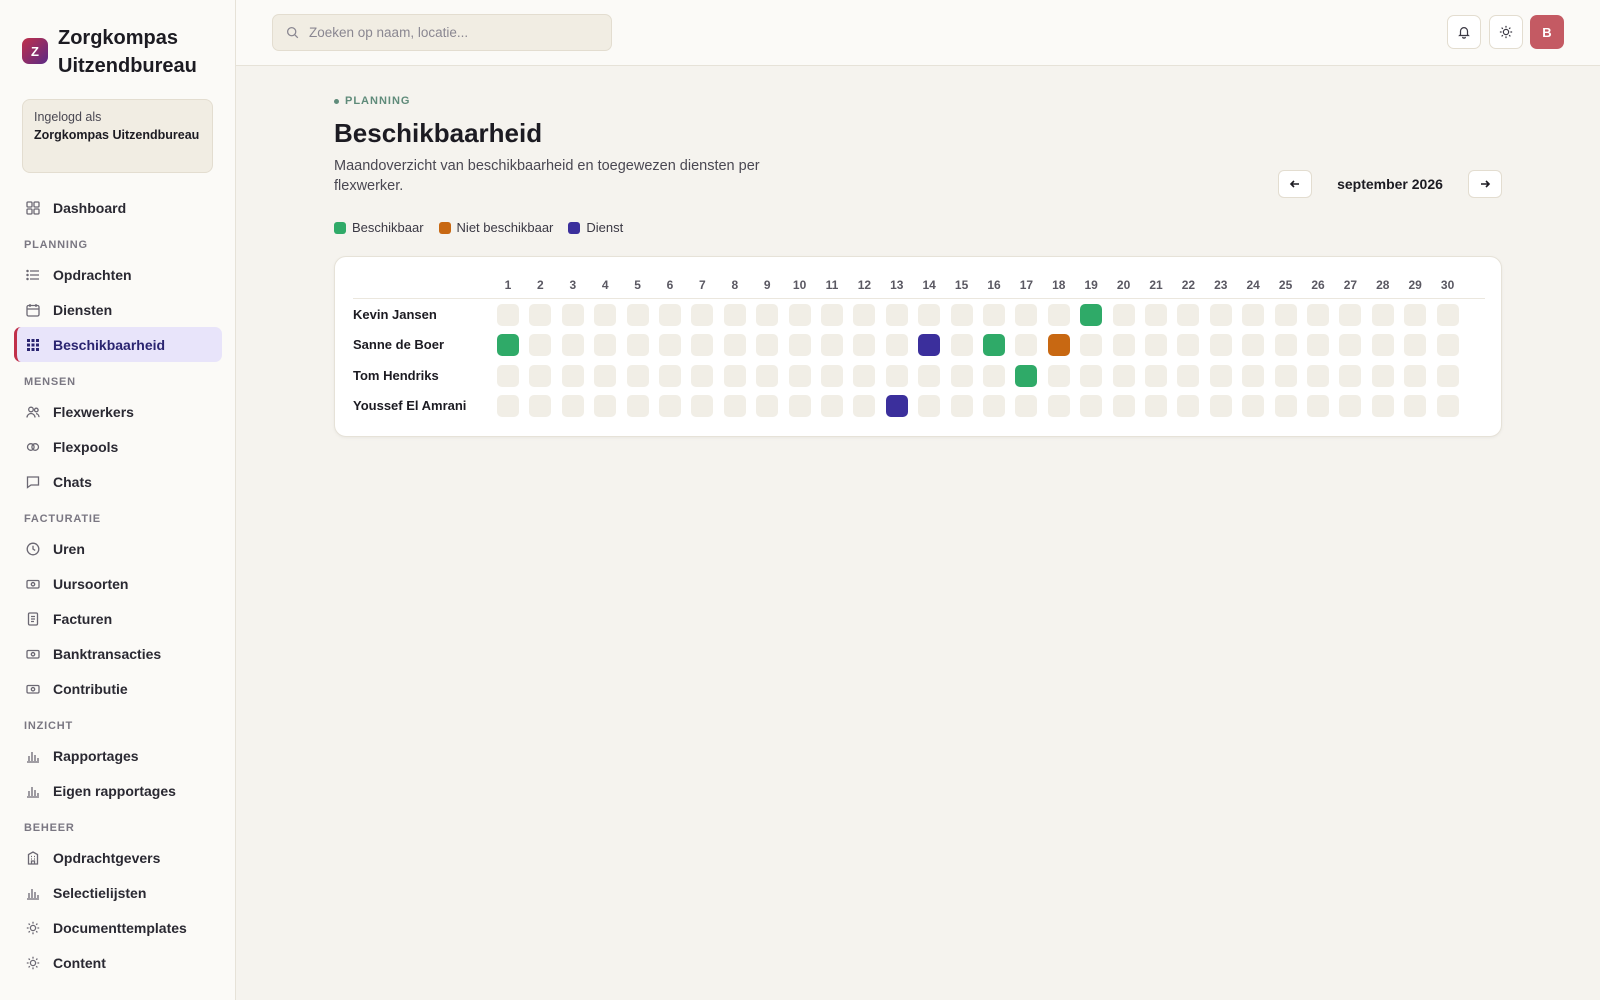 The image size is (1600, 1000). Describe the element at coordinates (395, 314) in the screenshot. I see `flexworker-name: Kevin Jansen` at that location.